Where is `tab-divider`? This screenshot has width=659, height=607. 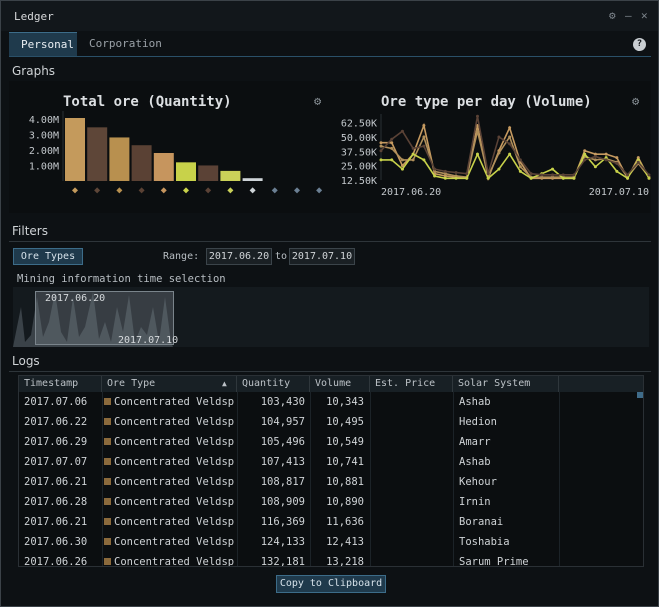
tab-divider is located at coordinates (330, 56).